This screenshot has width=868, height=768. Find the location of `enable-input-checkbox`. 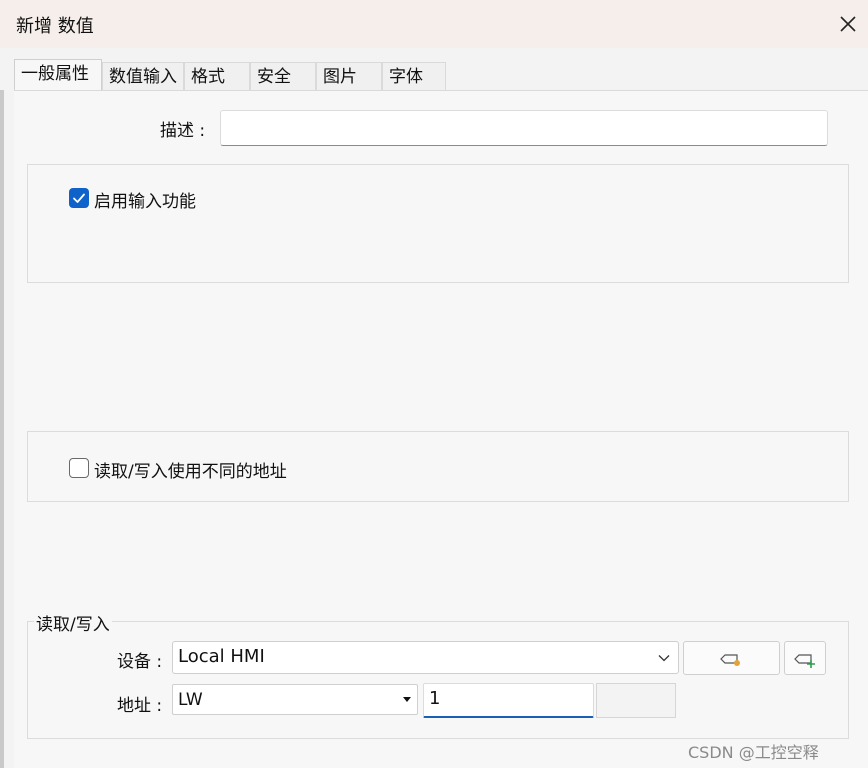

enable-input-checkbox is located at coordinates (79, 198).